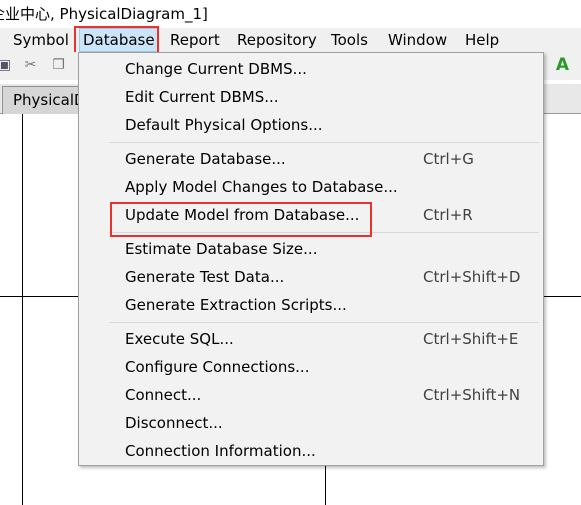 This screenshot has height=505, width=581. Describe the element at coordinates (482, 40) in the screenshot. I see `menu-help: Help` at that location.